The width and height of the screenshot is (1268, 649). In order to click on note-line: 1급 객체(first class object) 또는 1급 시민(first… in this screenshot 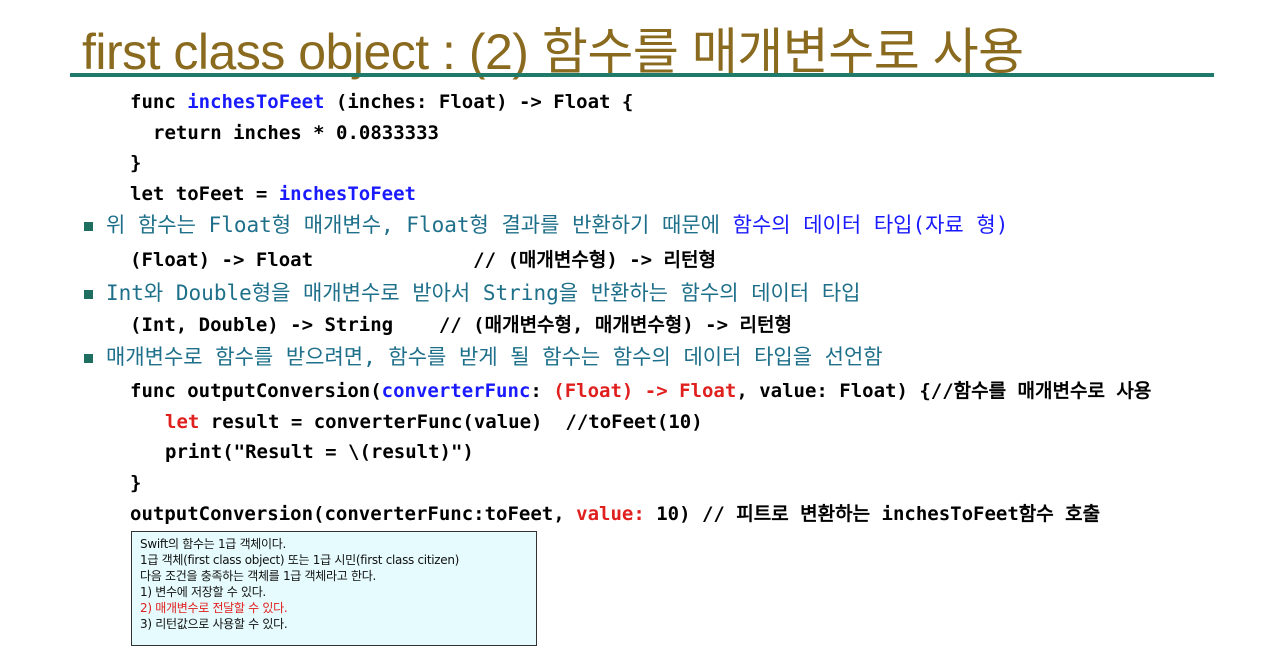, I will do `click(300, 560)`.